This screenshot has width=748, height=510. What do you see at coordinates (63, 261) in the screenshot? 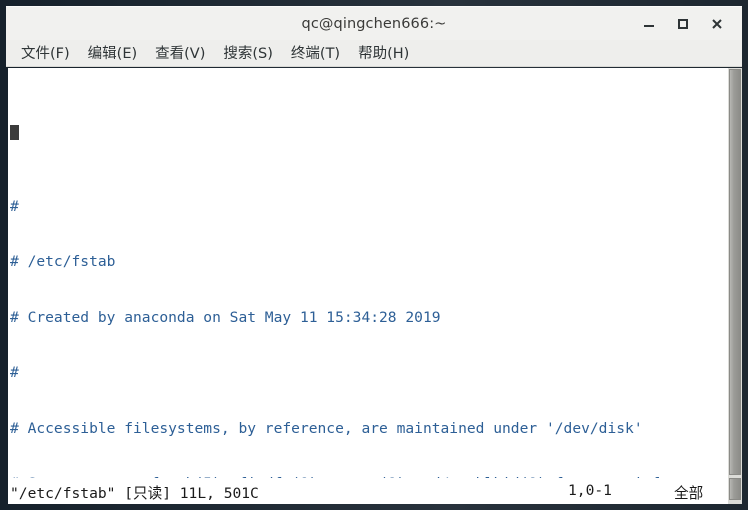
I see `terminal-line-comment-2: # /etc/fstab` at bounding box center [63, 261].